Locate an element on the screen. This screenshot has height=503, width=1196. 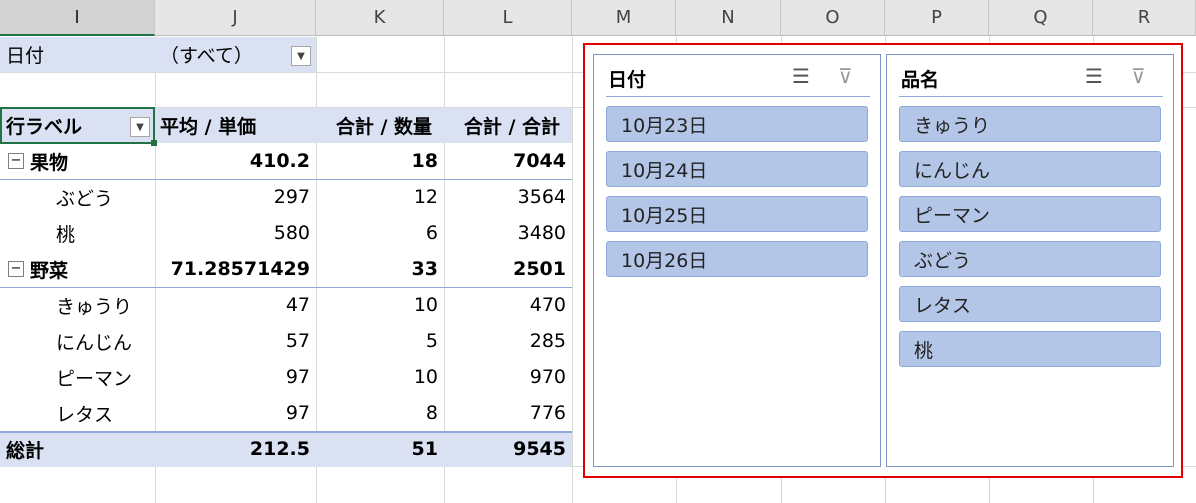
slicer-item: 10月23日 is located at coordinates (737, 124).